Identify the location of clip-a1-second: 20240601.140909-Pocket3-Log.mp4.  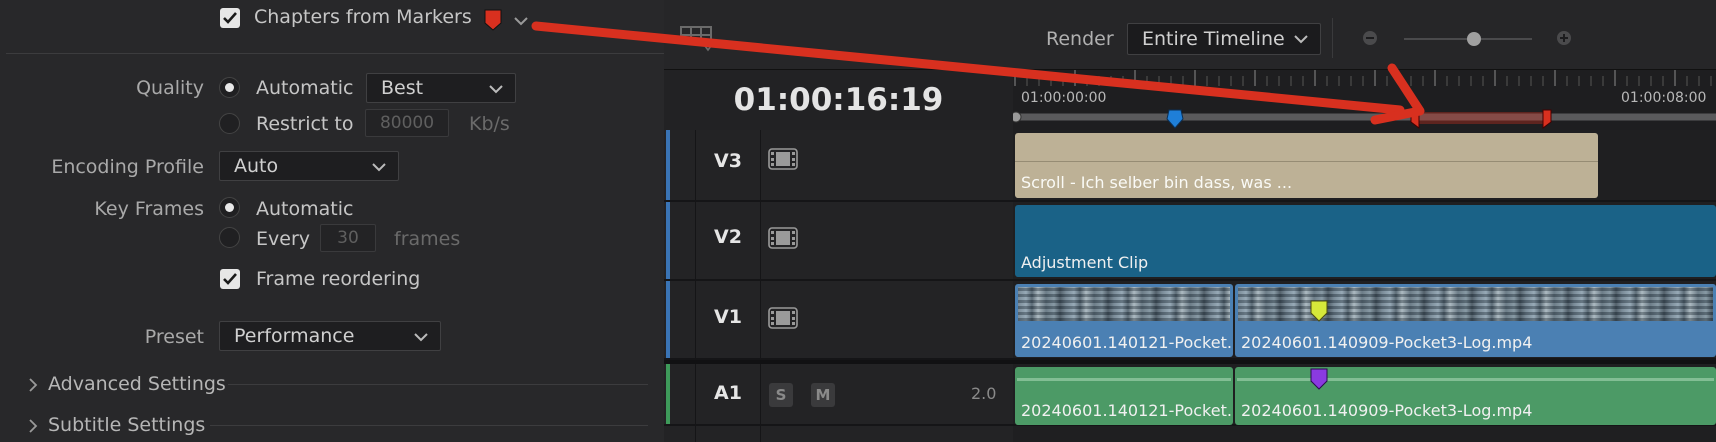
(1475, 396).